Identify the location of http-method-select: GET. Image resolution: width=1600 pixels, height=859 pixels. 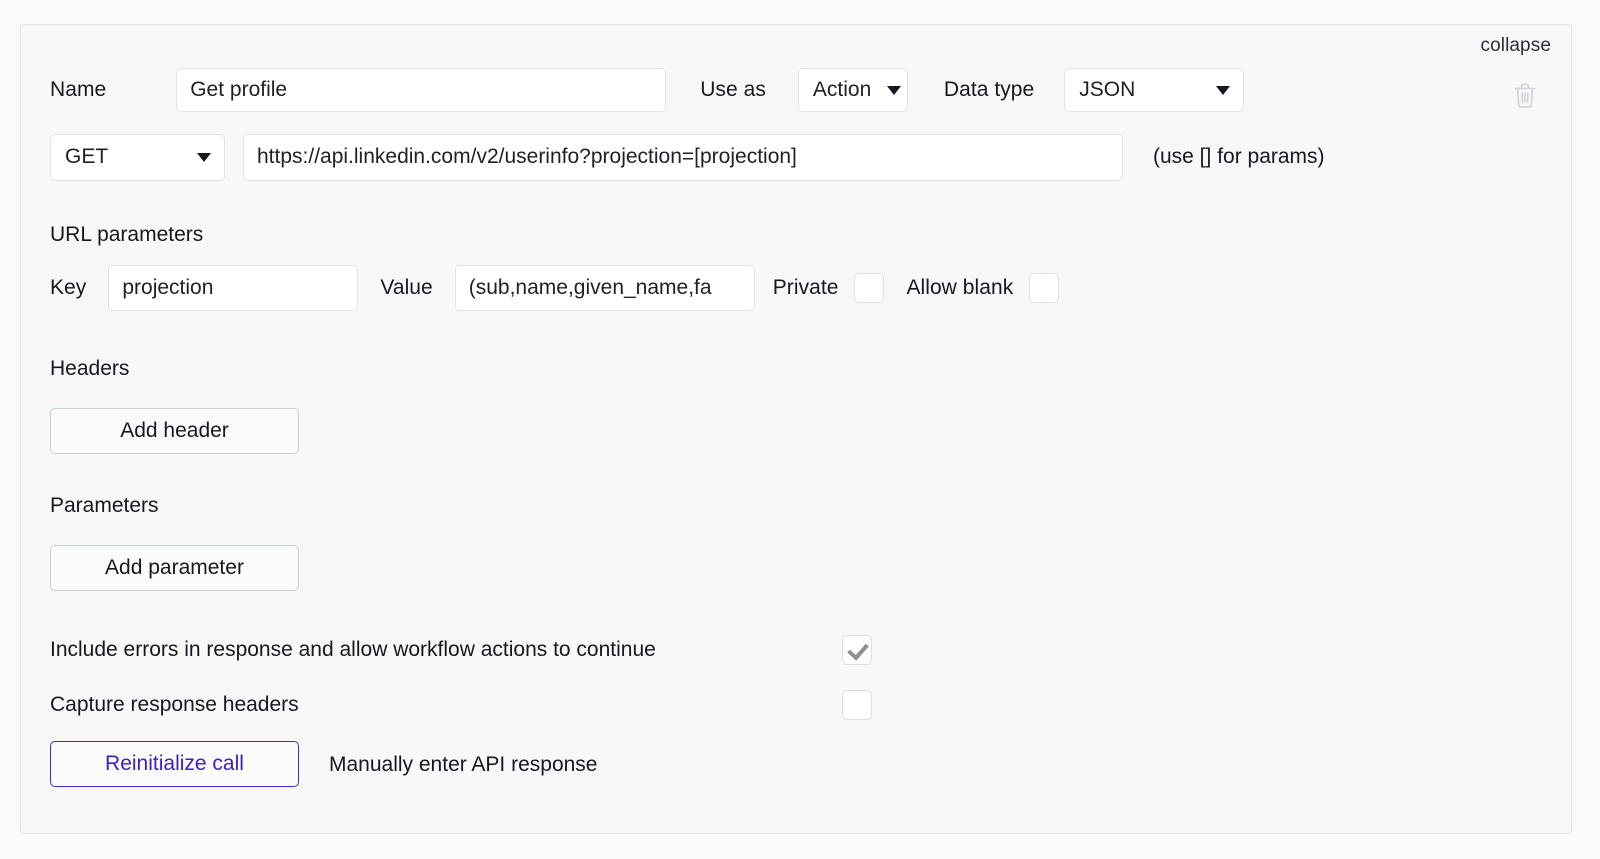
(137, 157).